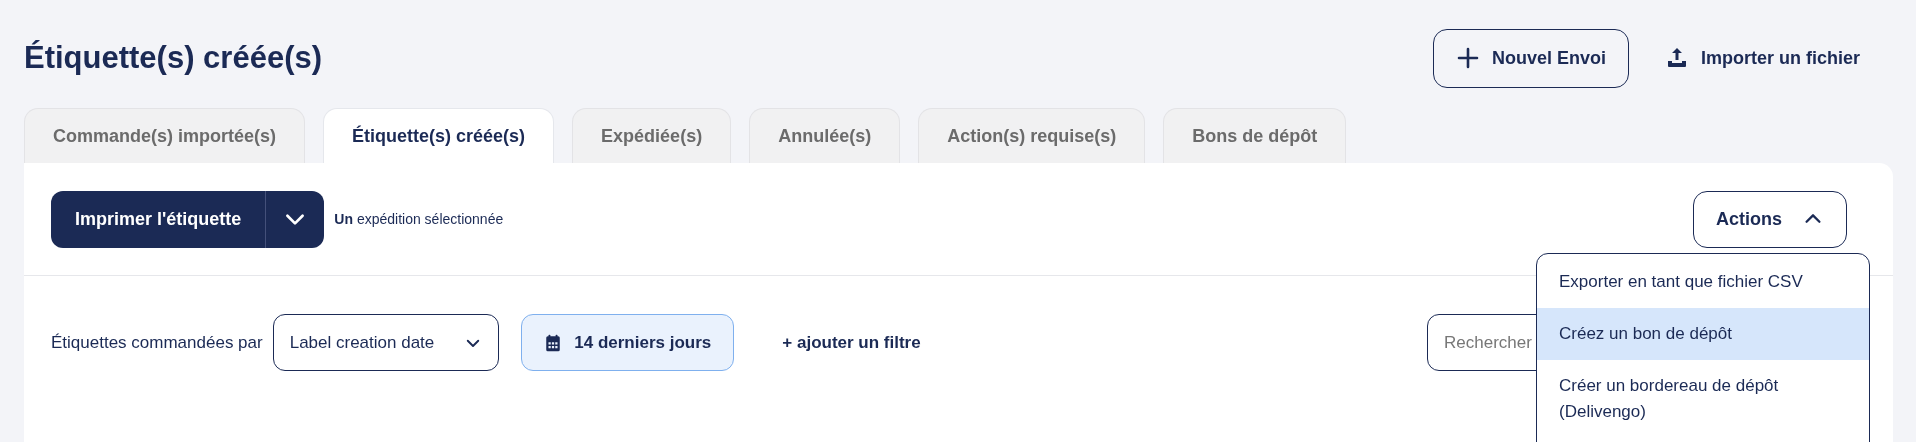 This screenshot has height=442, width=1916. What do you see at coordinates (419, 219) in the screenshot?
I see `selection-count: Un expédition sélectionnée` at bounding box center [419, 219].